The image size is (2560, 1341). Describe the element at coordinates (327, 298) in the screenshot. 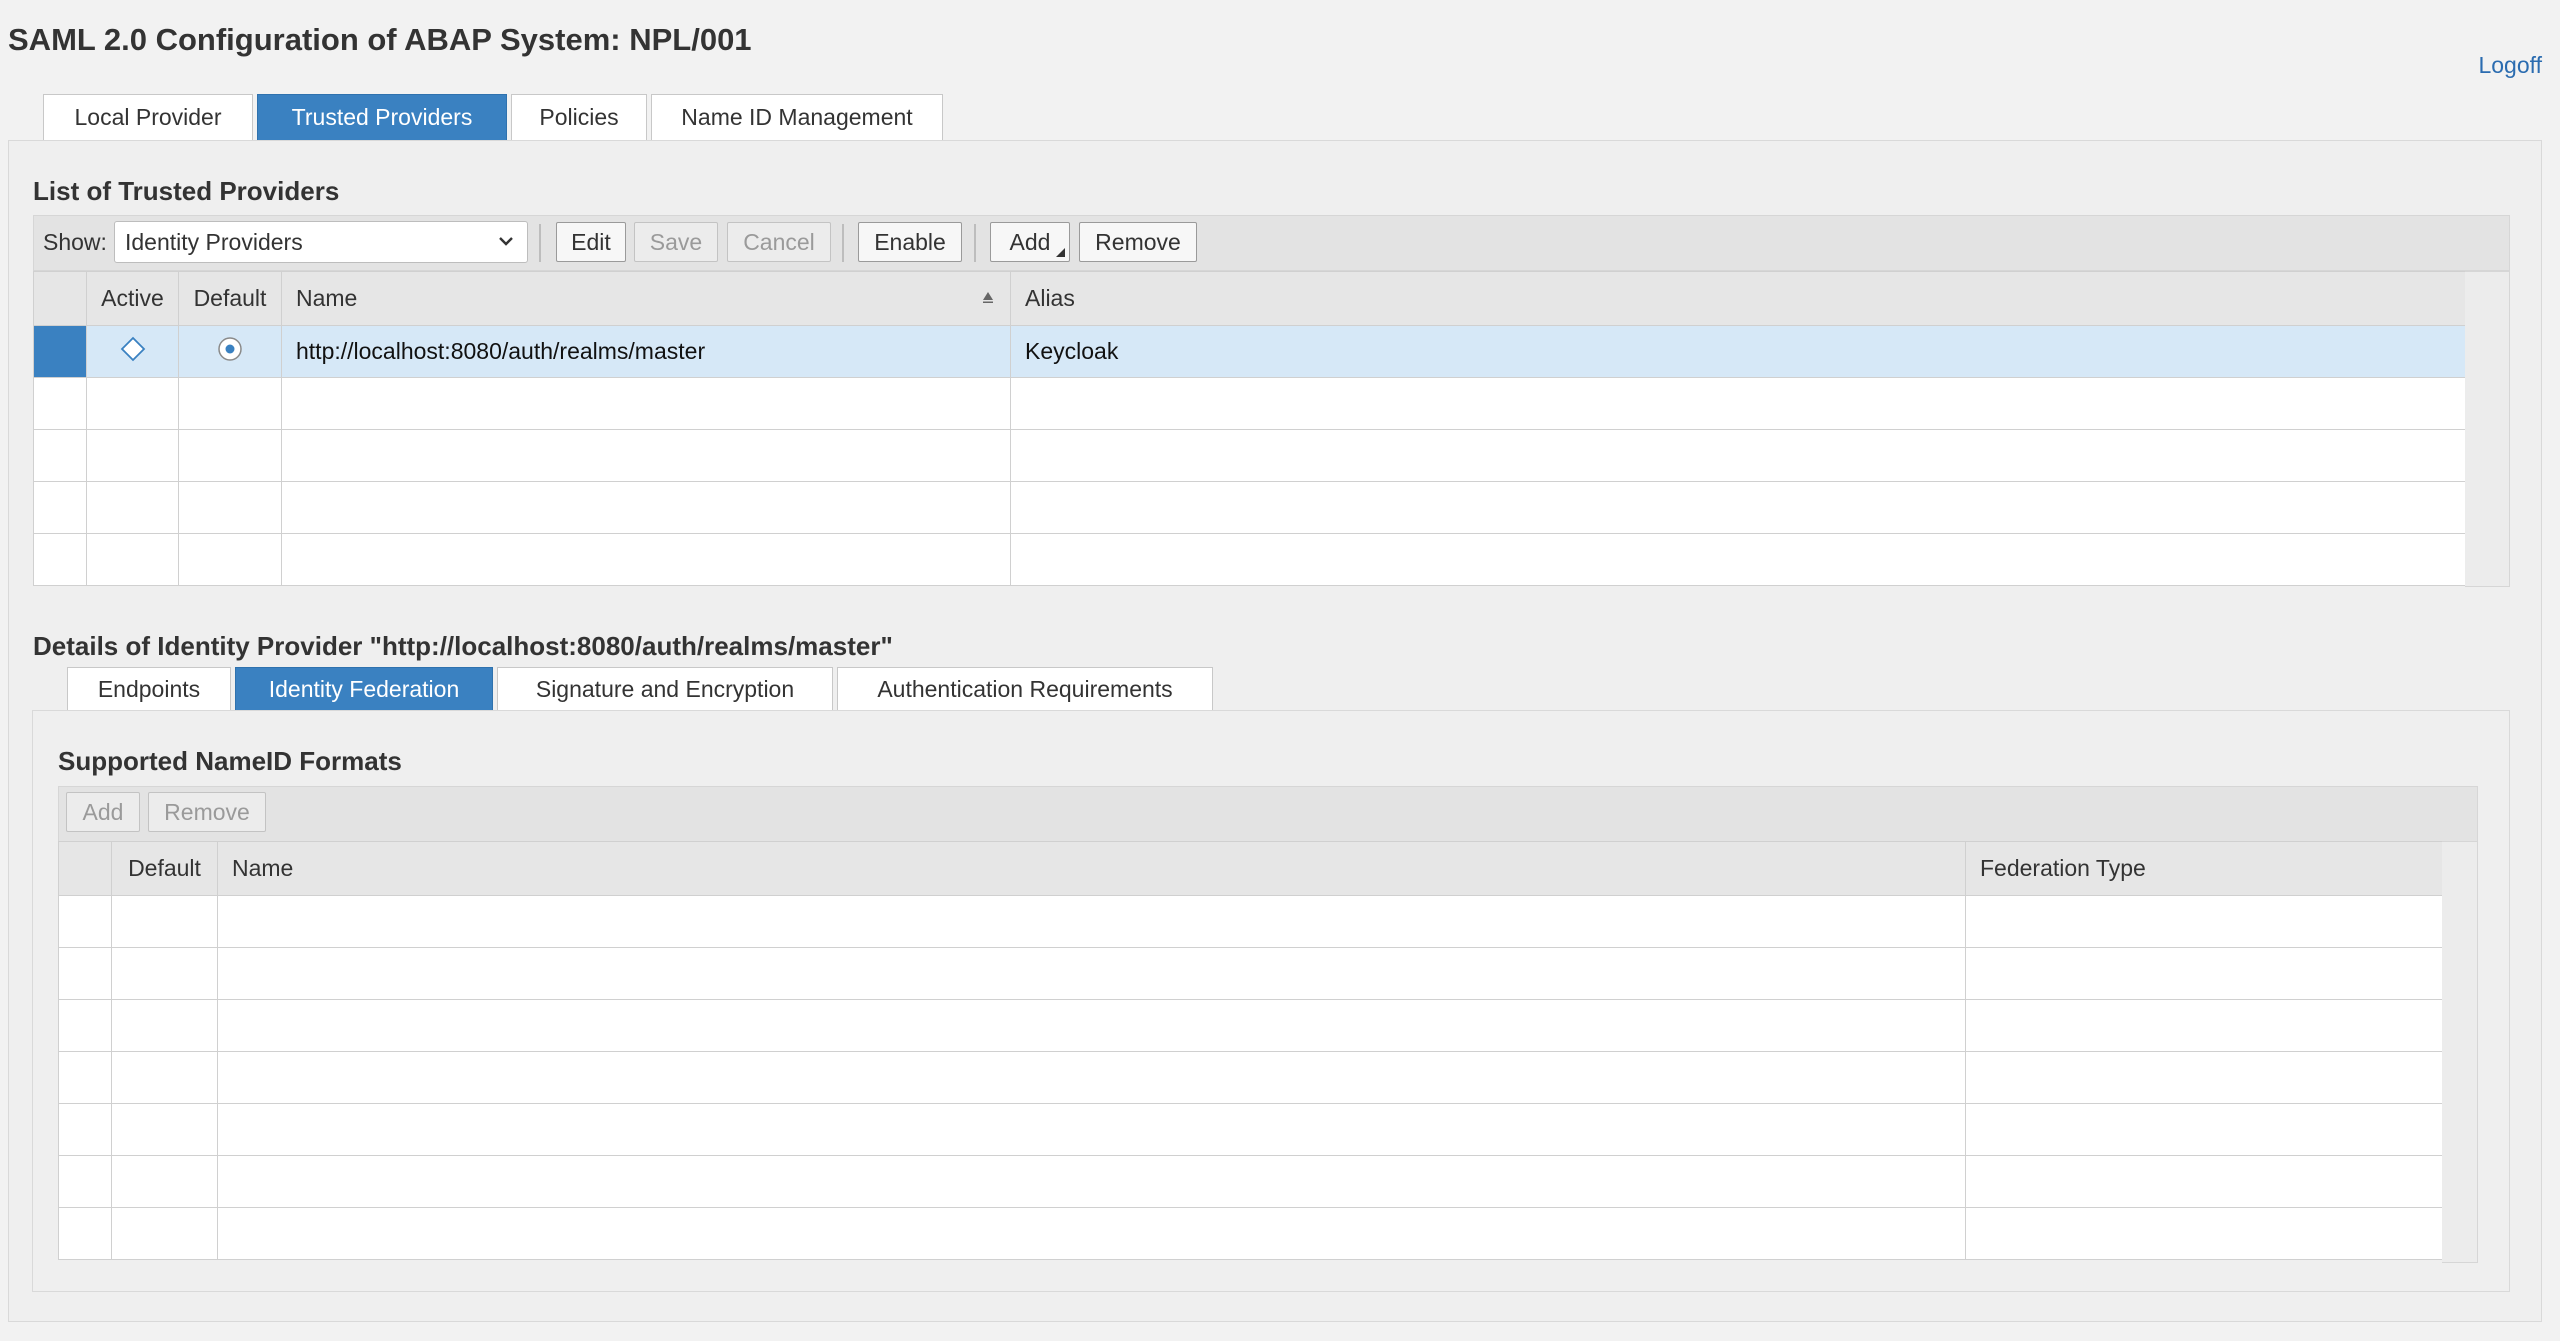

I see `column-header-name-label: Name` at that location.